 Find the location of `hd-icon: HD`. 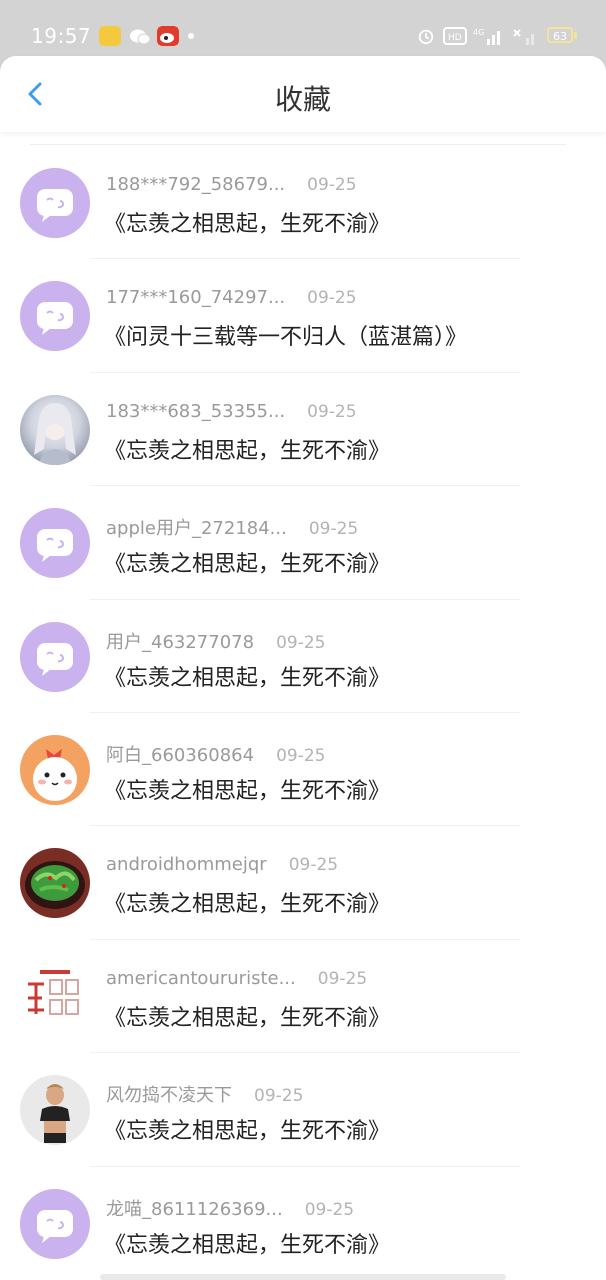

hd-icon: HD is located at coordinates (455, 36).